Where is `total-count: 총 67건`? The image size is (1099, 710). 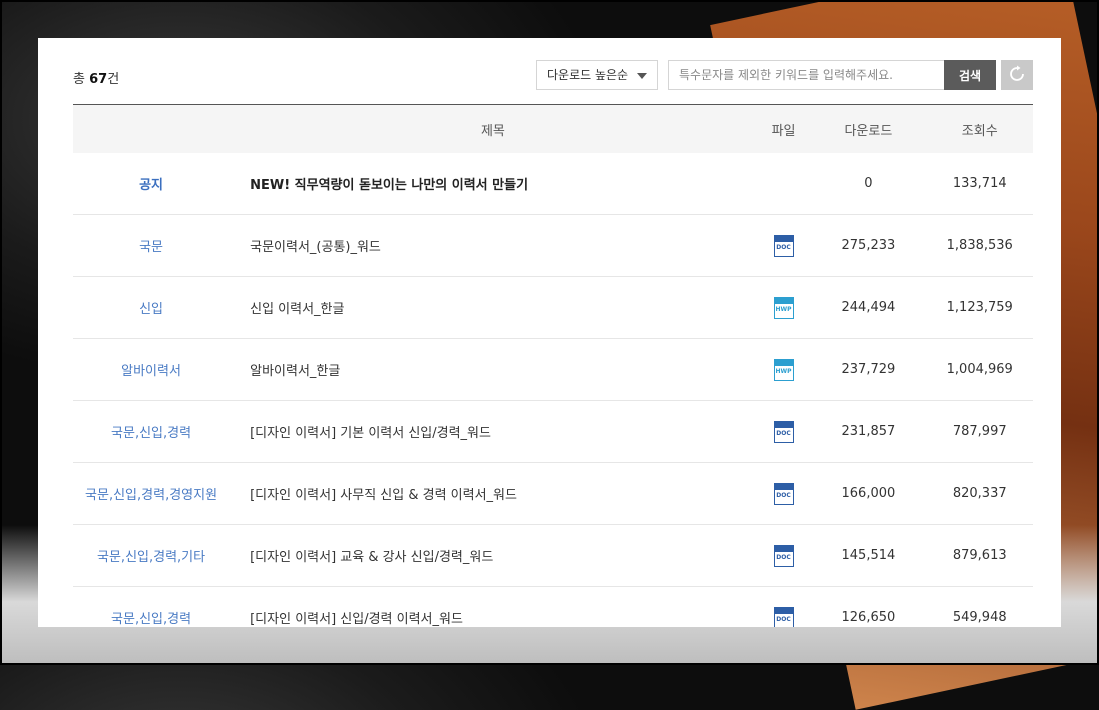
total-count: 총 67건 is located at coordinates (96, 77).